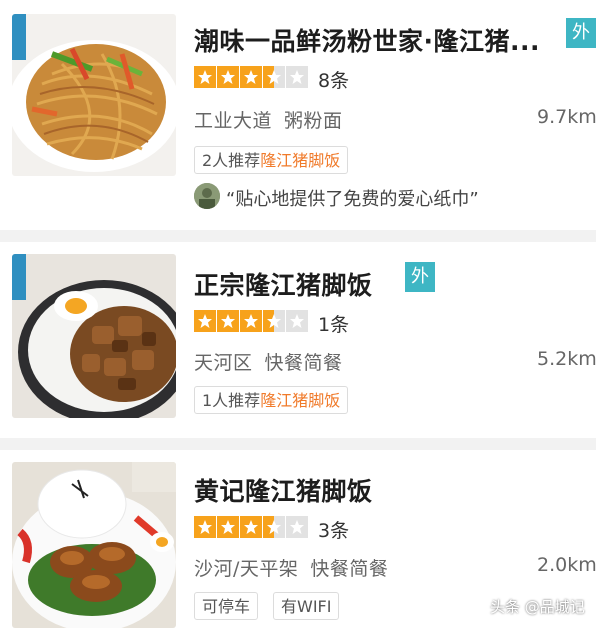 The height and width of the screenshot is (628, 596). I want to click on review-count: 8条, so click(334, 81).